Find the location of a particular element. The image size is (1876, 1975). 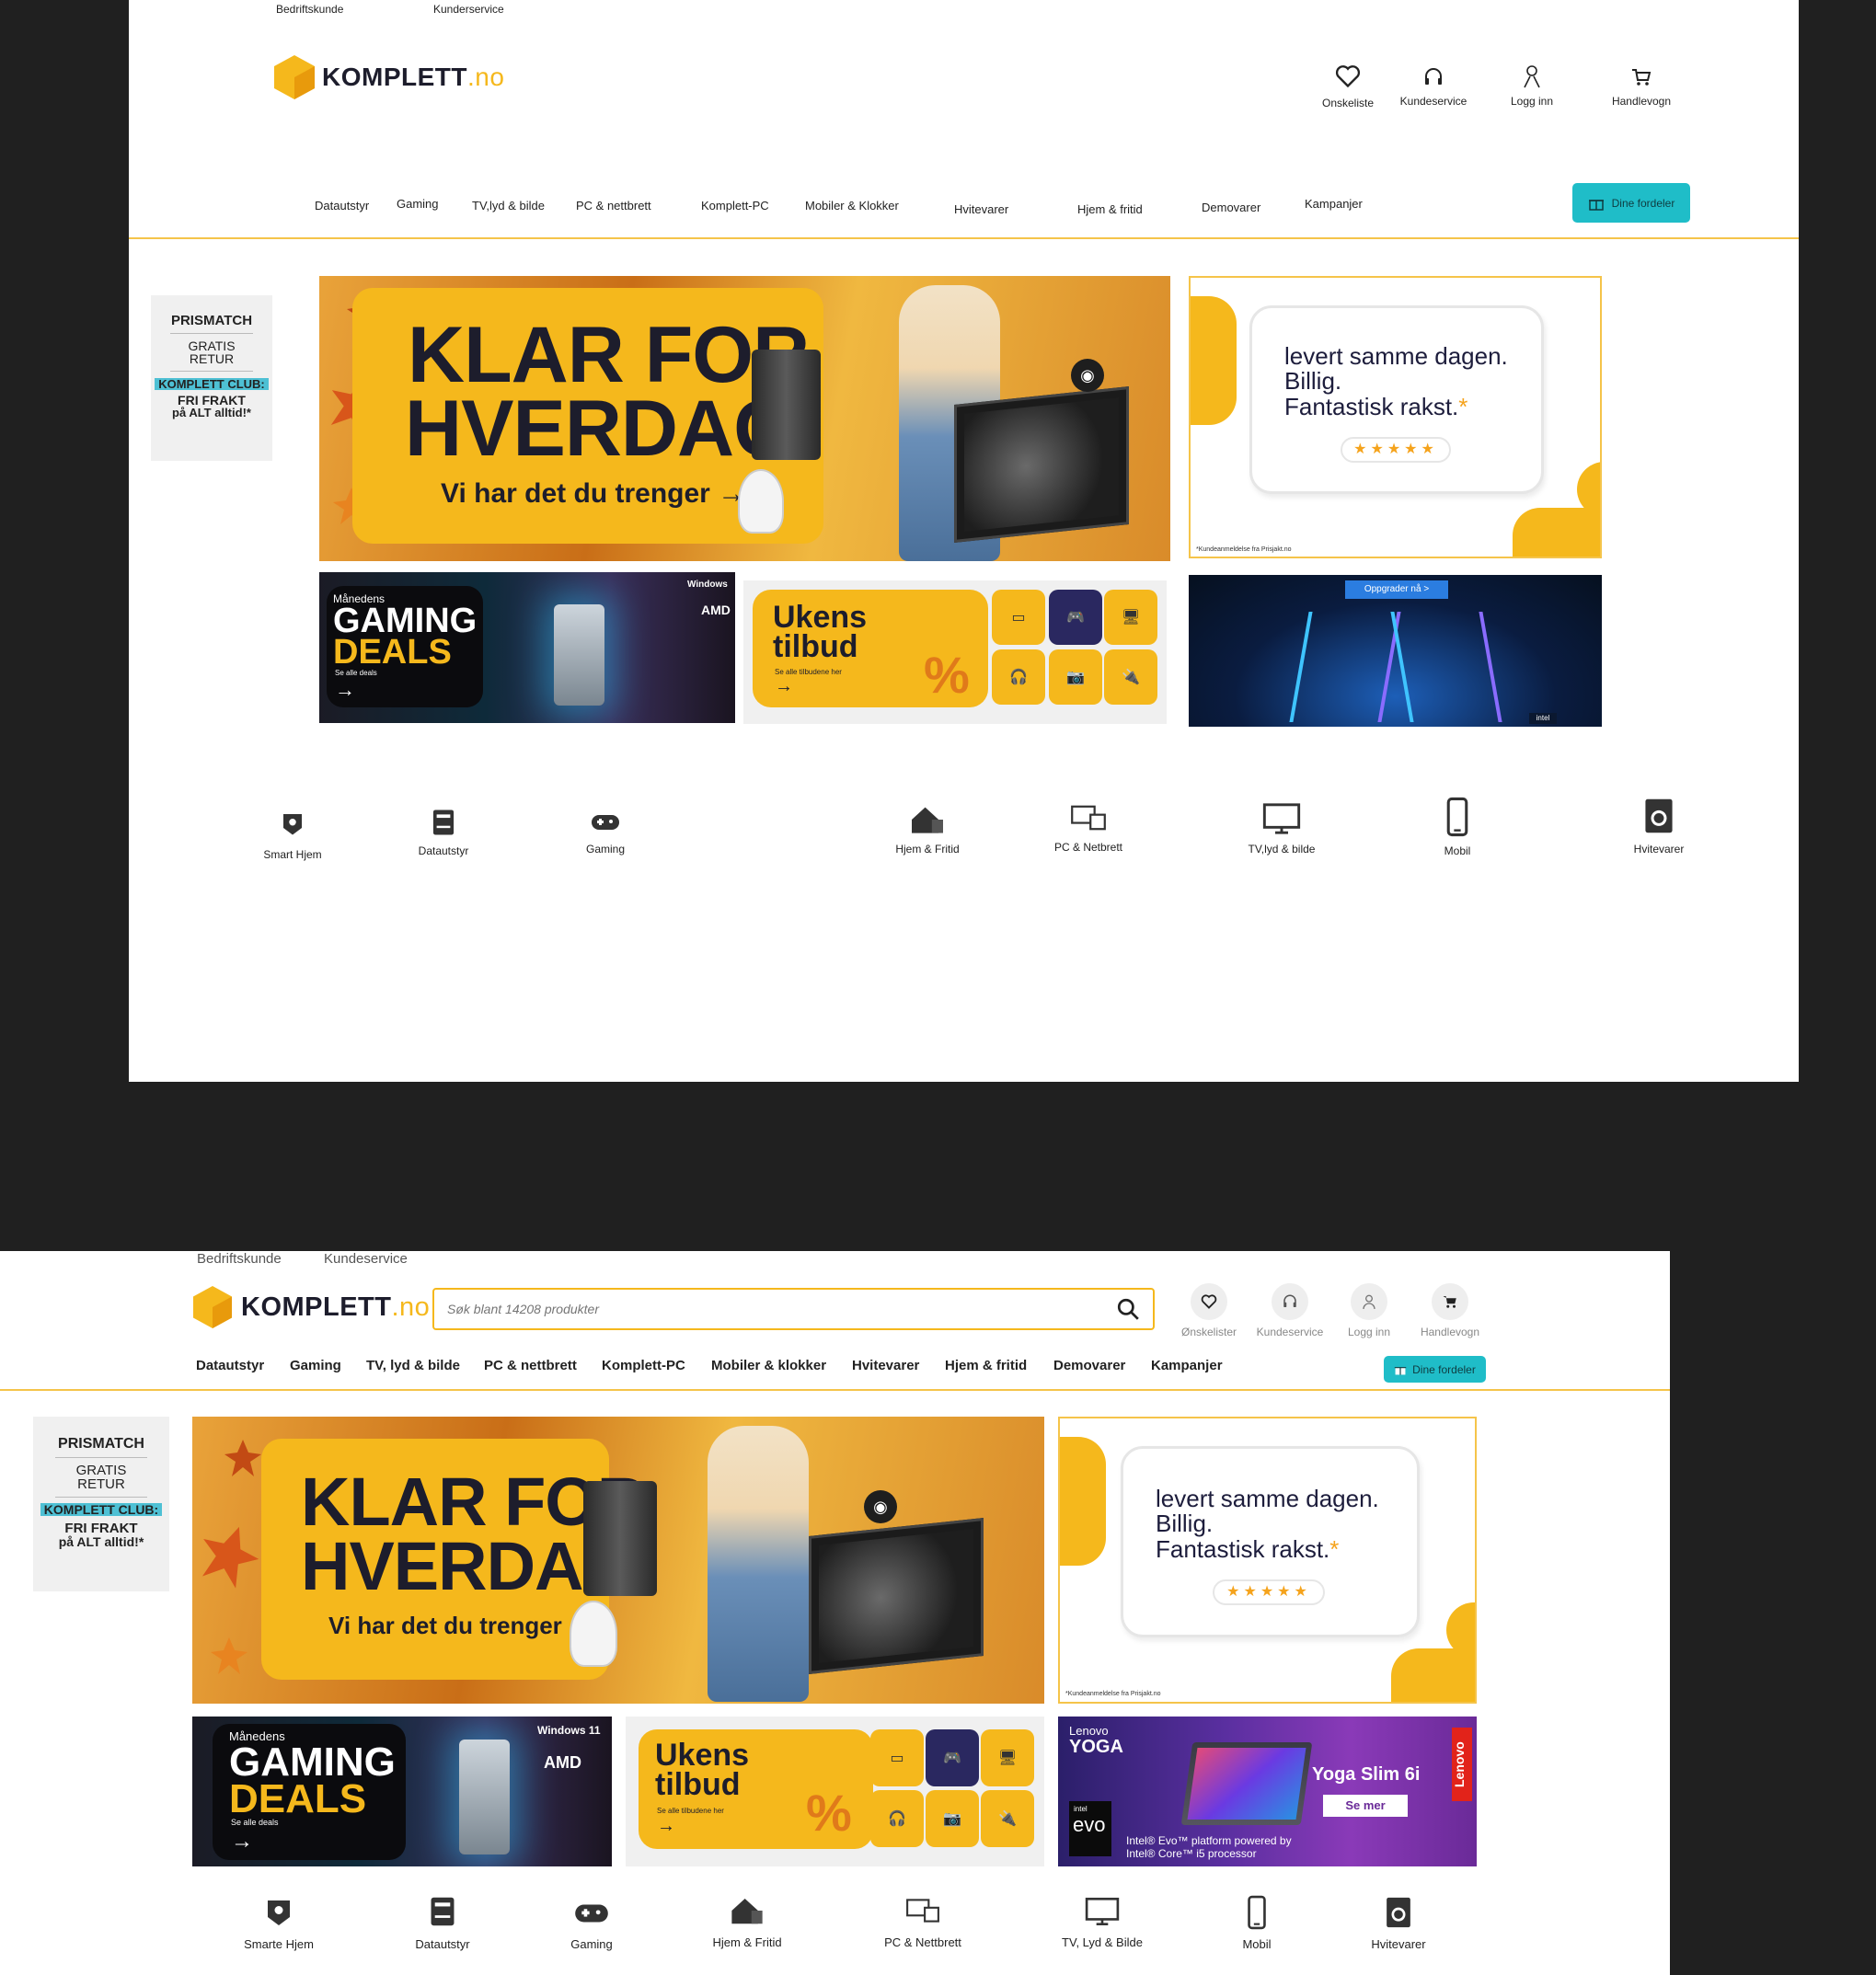

pc-tablet-icon is located at coordinates (923, 1911).